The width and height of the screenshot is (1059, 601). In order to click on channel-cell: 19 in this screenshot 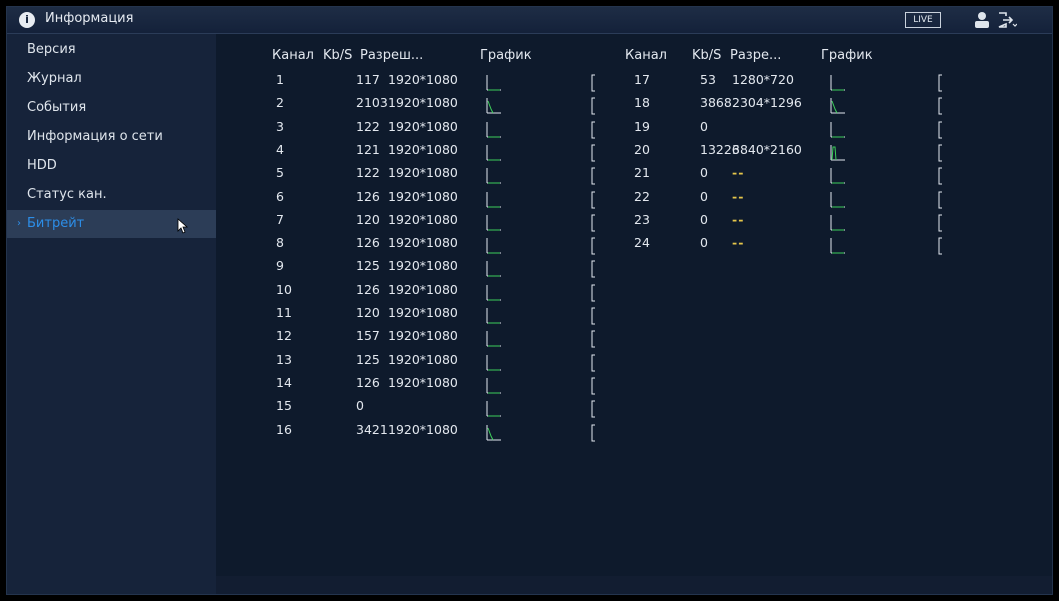, I will do `click(642, 126)`.